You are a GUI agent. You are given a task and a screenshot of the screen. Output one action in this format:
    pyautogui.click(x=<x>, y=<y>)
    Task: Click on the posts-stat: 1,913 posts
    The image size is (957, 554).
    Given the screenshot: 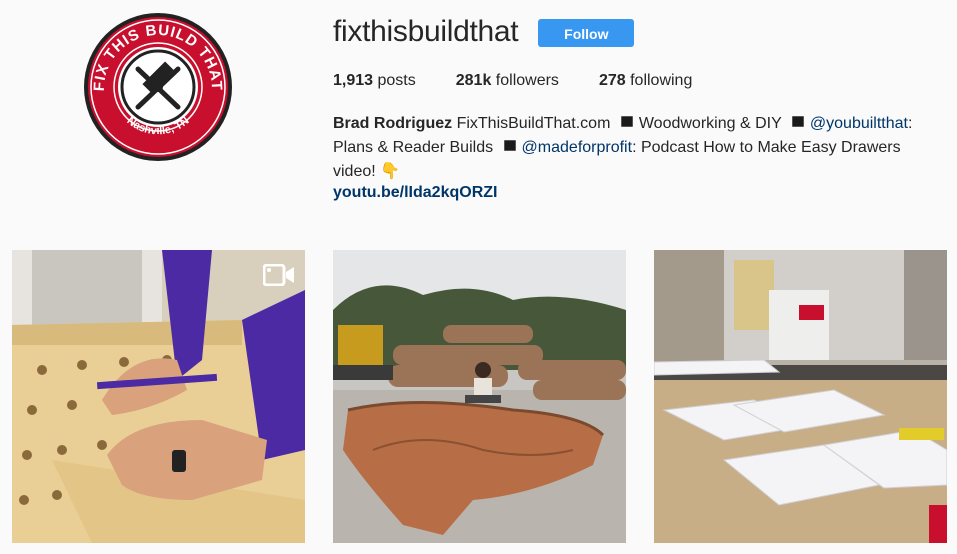 What is the action you would take?
    pyautogui.click(x=374, y=81)
    